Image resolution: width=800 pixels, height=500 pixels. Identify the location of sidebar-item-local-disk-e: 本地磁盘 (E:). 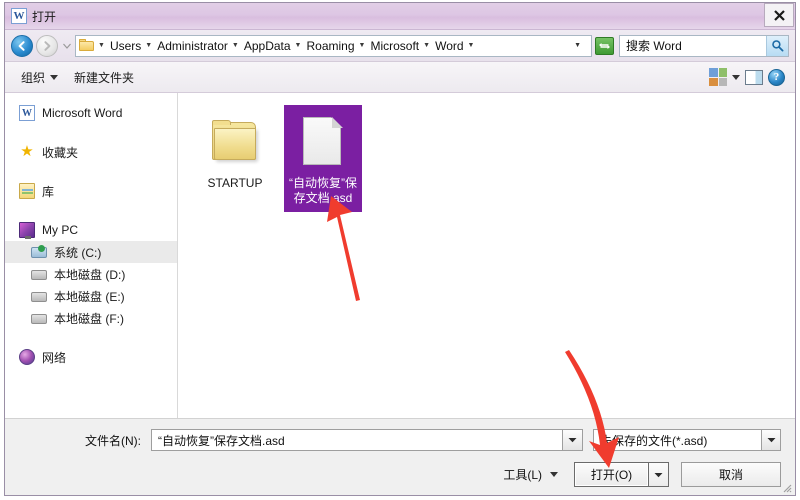
(91, 296).